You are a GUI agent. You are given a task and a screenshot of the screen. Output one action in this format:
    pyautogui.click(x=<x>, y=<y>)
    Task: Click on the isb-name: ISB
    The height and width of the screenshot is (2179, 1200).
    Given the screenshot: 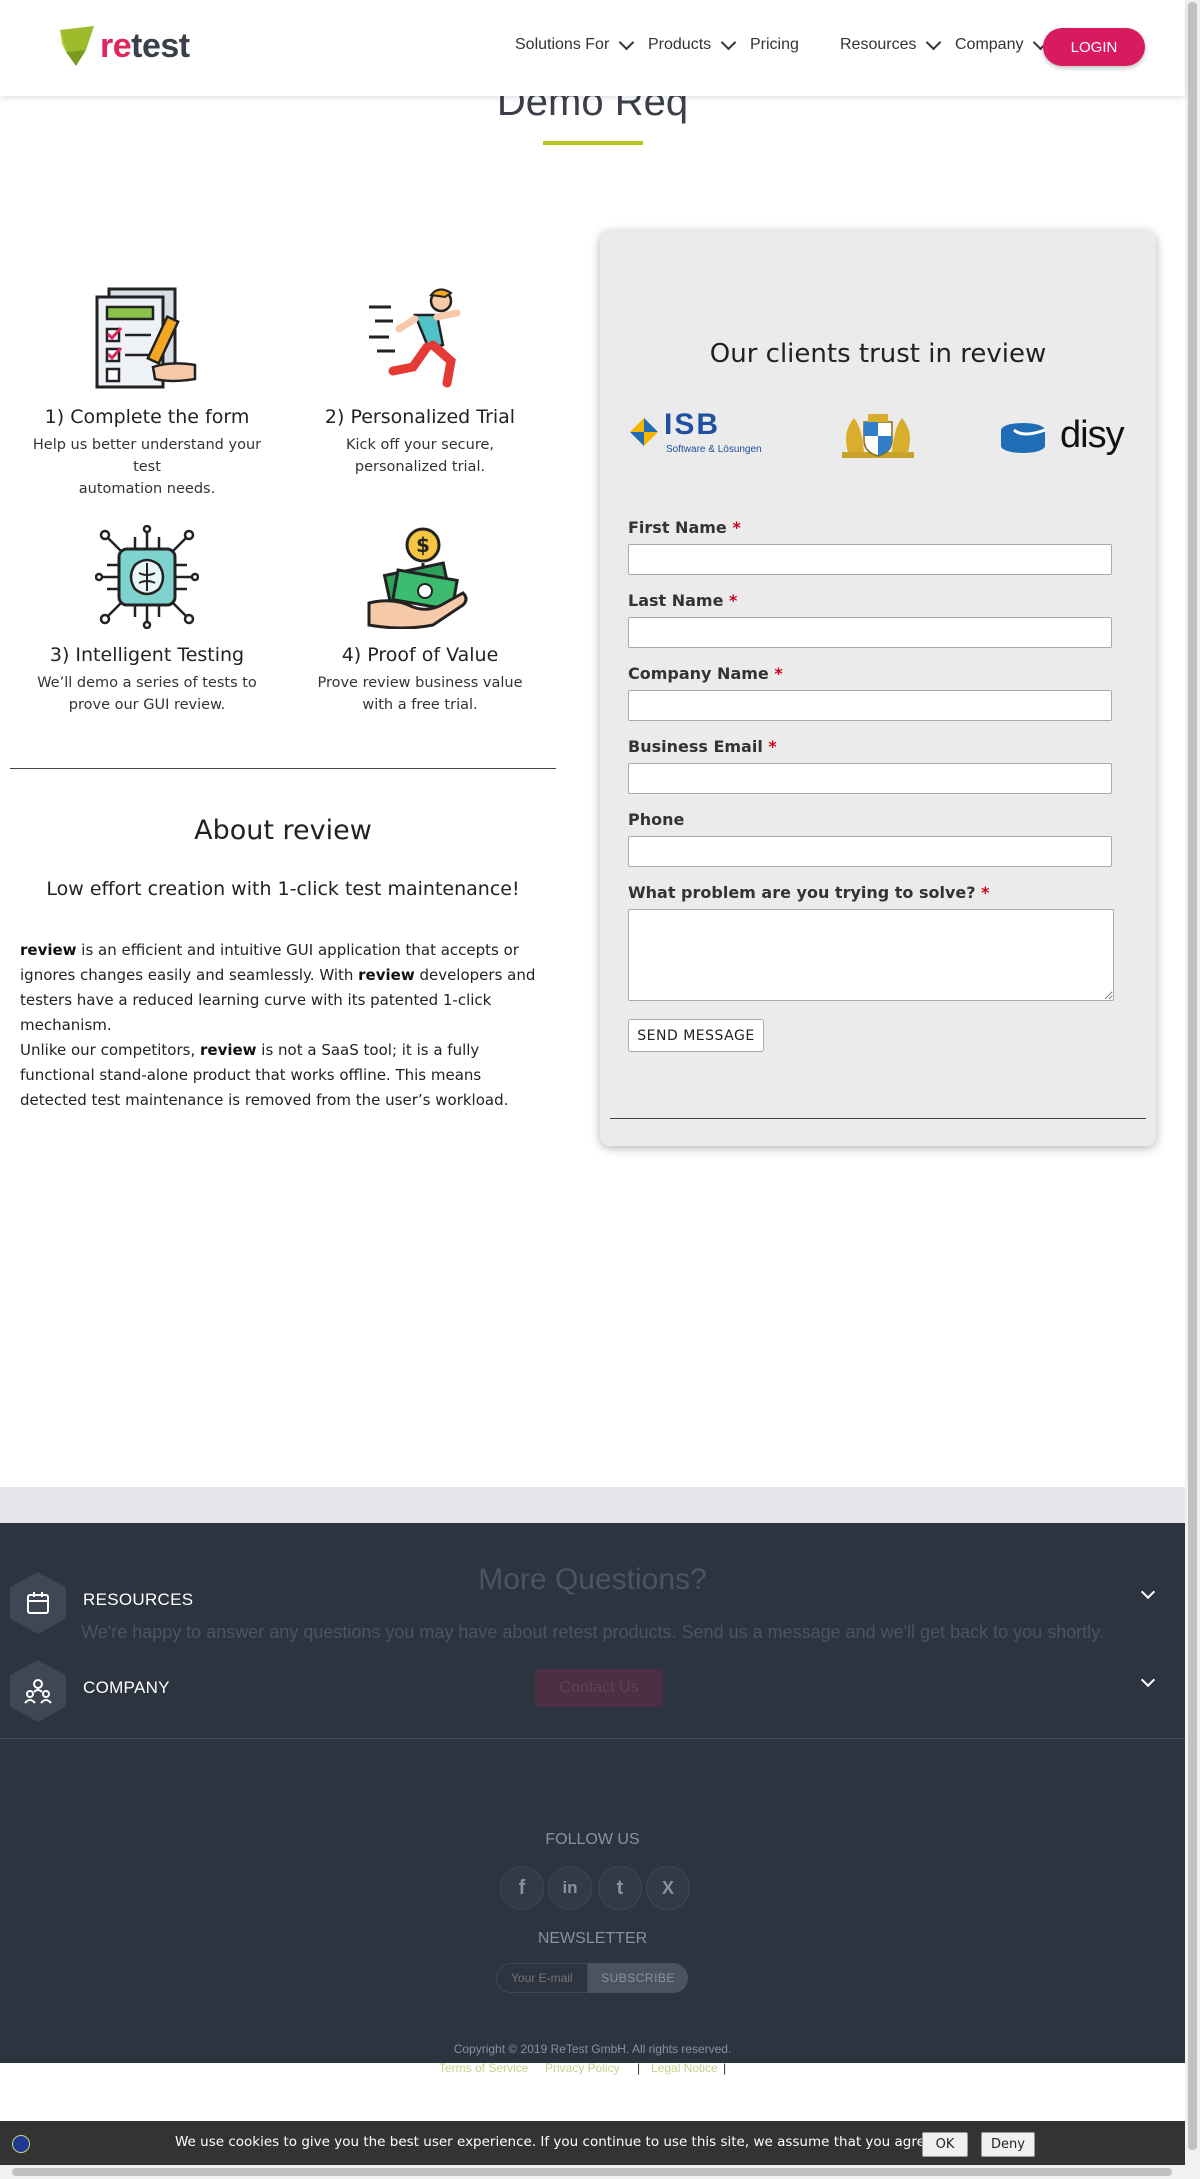 What is the action you would take?
    pyautogui.click(x=692, y=424)
    